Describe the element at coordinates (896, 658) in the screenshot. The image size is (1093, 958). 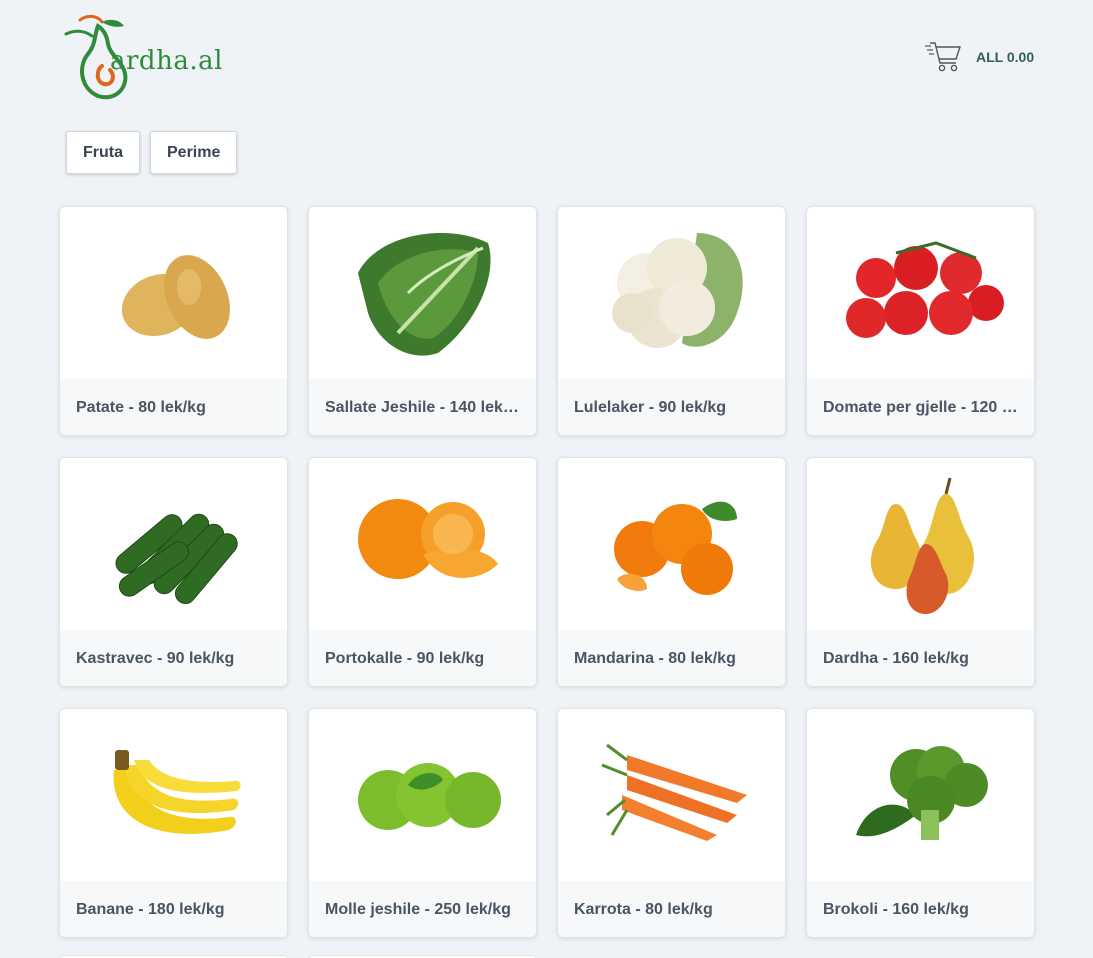
I see `product-name: Dardha - 160 lek/kg` at that location.